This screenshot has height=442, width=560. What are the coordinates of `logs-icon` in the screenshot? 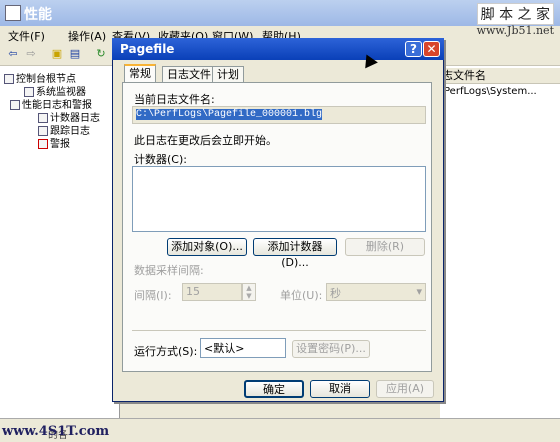 It's located at (15, 105).